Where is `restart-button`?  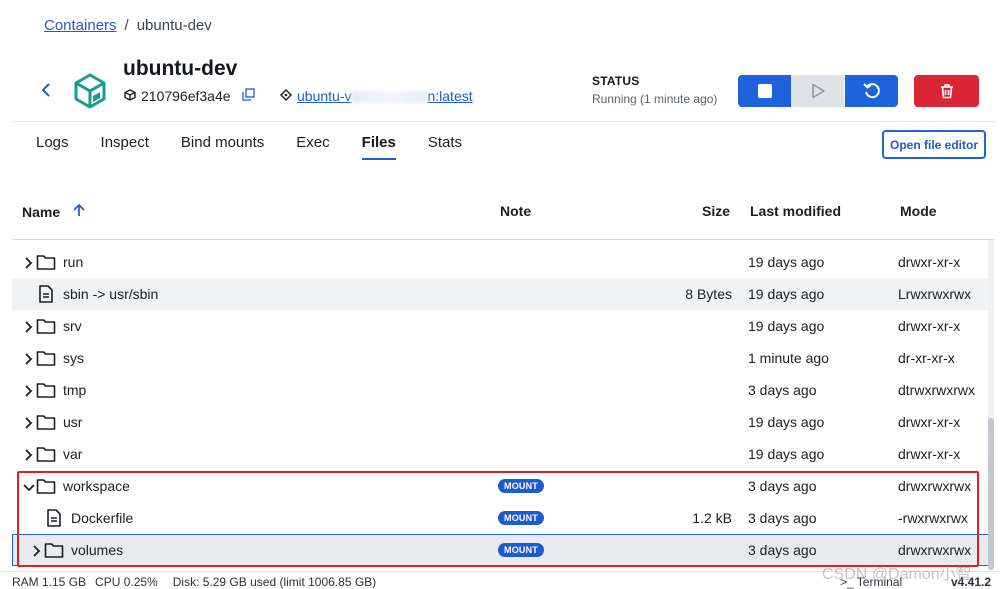
restart-button is located at coordinates (871, 91).